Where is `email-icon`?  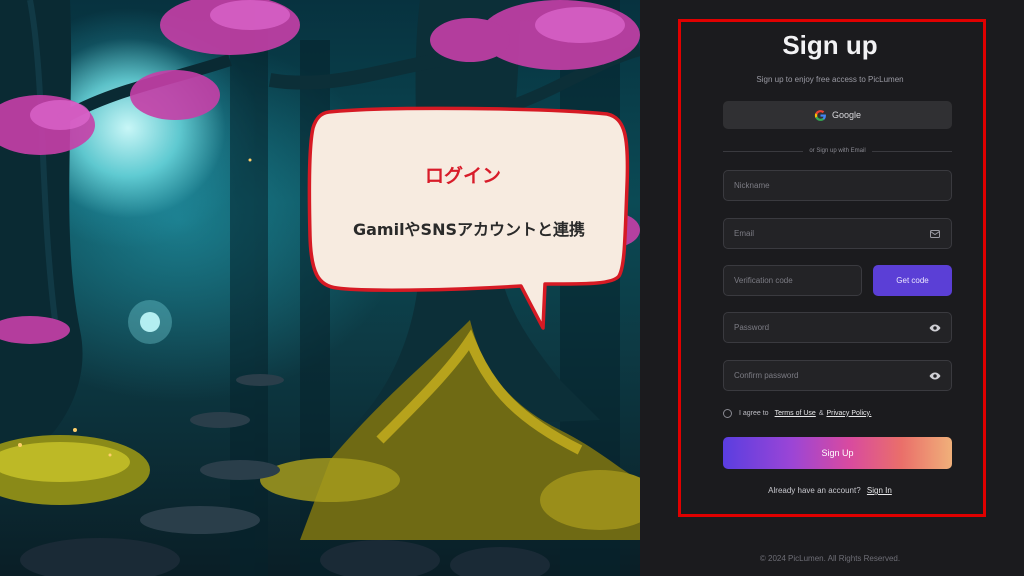
email-icon is located at coordinates (935, 233).